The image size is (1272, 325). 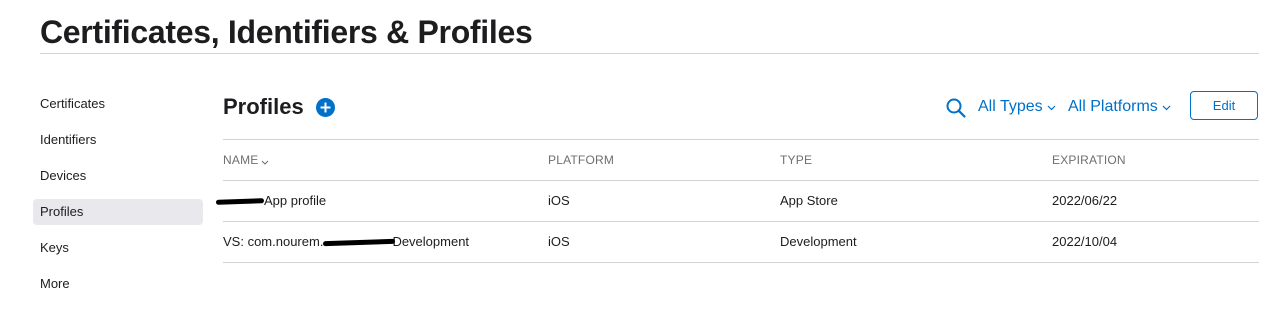 What do you see at coordinates (741, 108) in the screenshot?
I see `main-header: Profiles All Types All Platforms Edit` at bounding box center [741, 108].